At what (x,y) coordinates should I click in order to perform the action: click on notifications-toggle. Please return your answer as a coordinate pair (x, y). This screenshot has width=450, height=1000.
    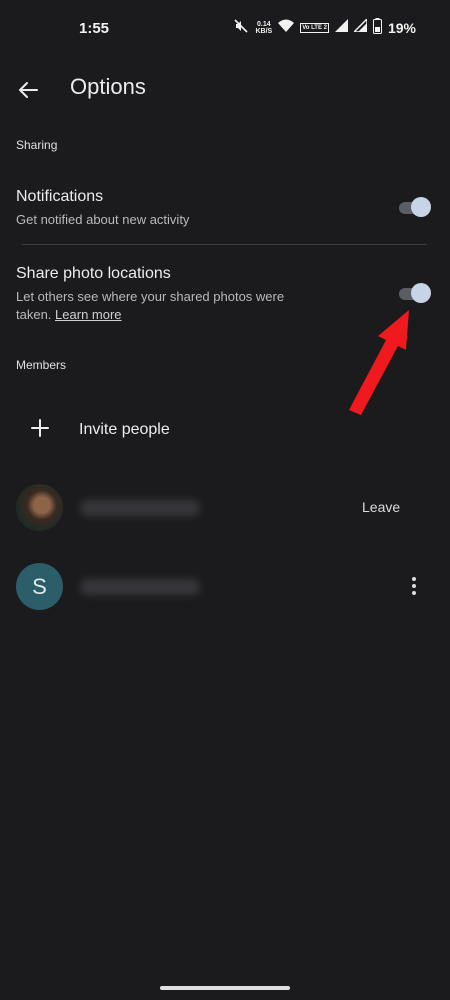
    Looking at the image, I should click on (415, 207).